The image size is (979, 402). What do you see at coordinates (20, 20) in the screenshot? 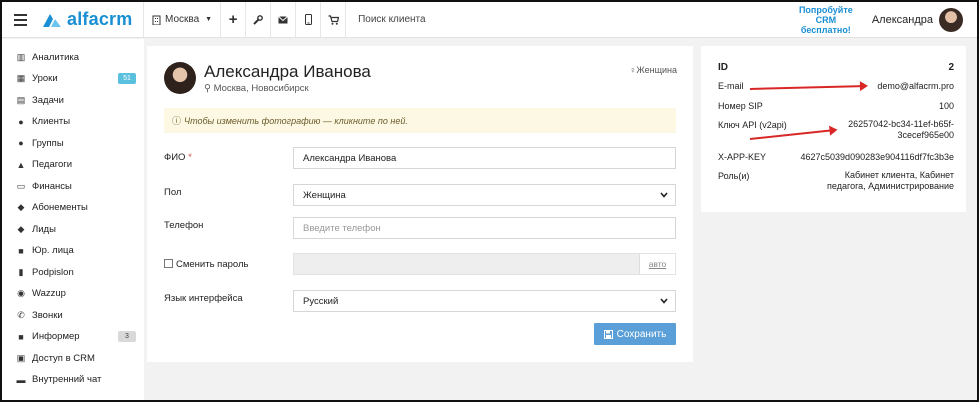
I see `menu-icon` at bounding box center [20, 20].